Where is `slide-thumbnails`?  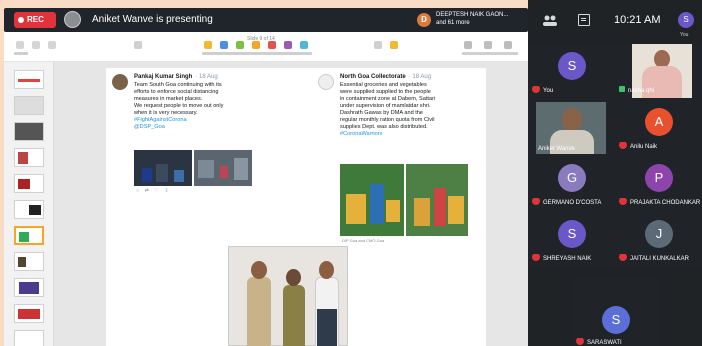
slide-thumbnails is located at coordinates (29, 204).